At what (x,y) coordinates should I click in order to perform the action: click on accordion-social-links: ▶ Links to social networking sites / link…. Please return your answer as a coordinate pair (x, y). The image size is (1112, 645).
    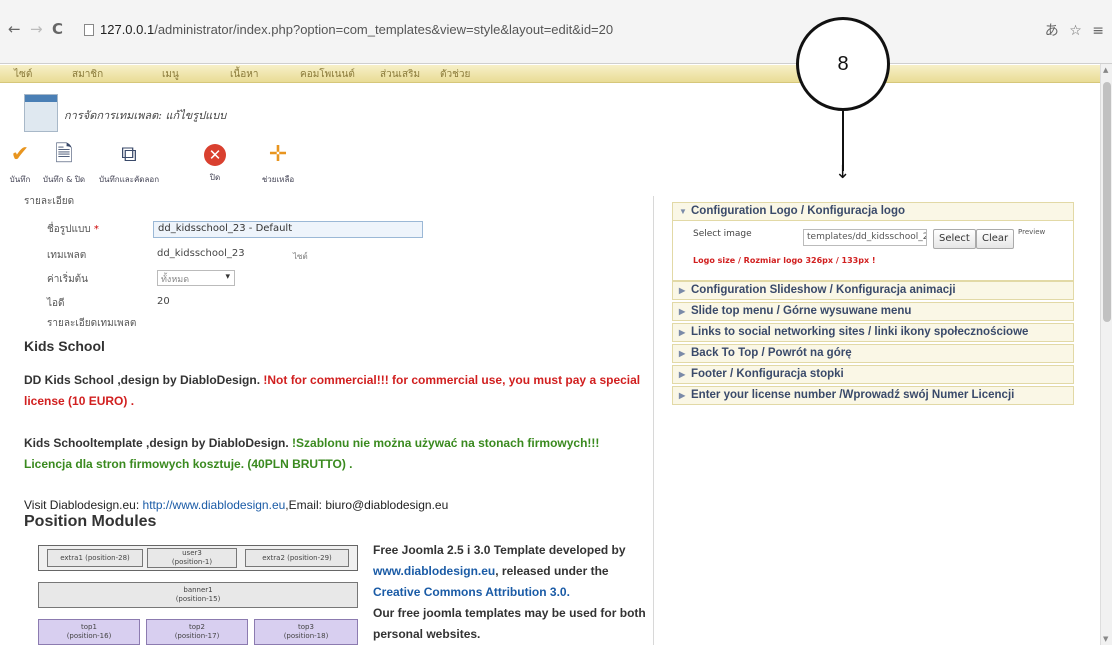
    Looking at the image, I should click on (873, 332).